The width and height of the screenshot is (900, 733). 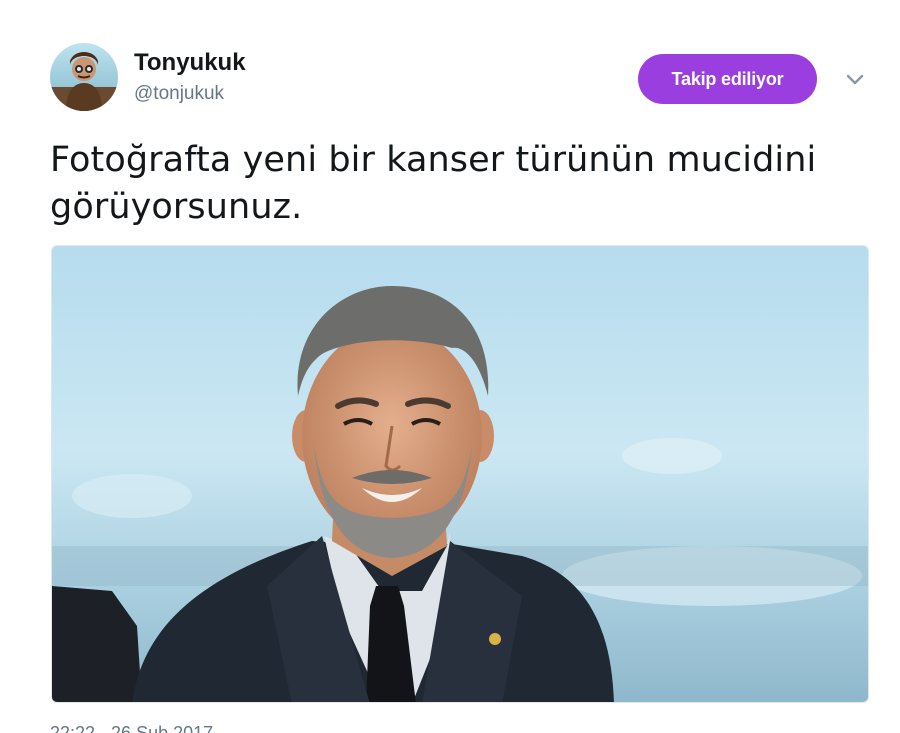 What do you see at coordinates (727, 79) in the screenshot?
I see `following-button: Takip ediliyor` at bounding box center [727, 79].